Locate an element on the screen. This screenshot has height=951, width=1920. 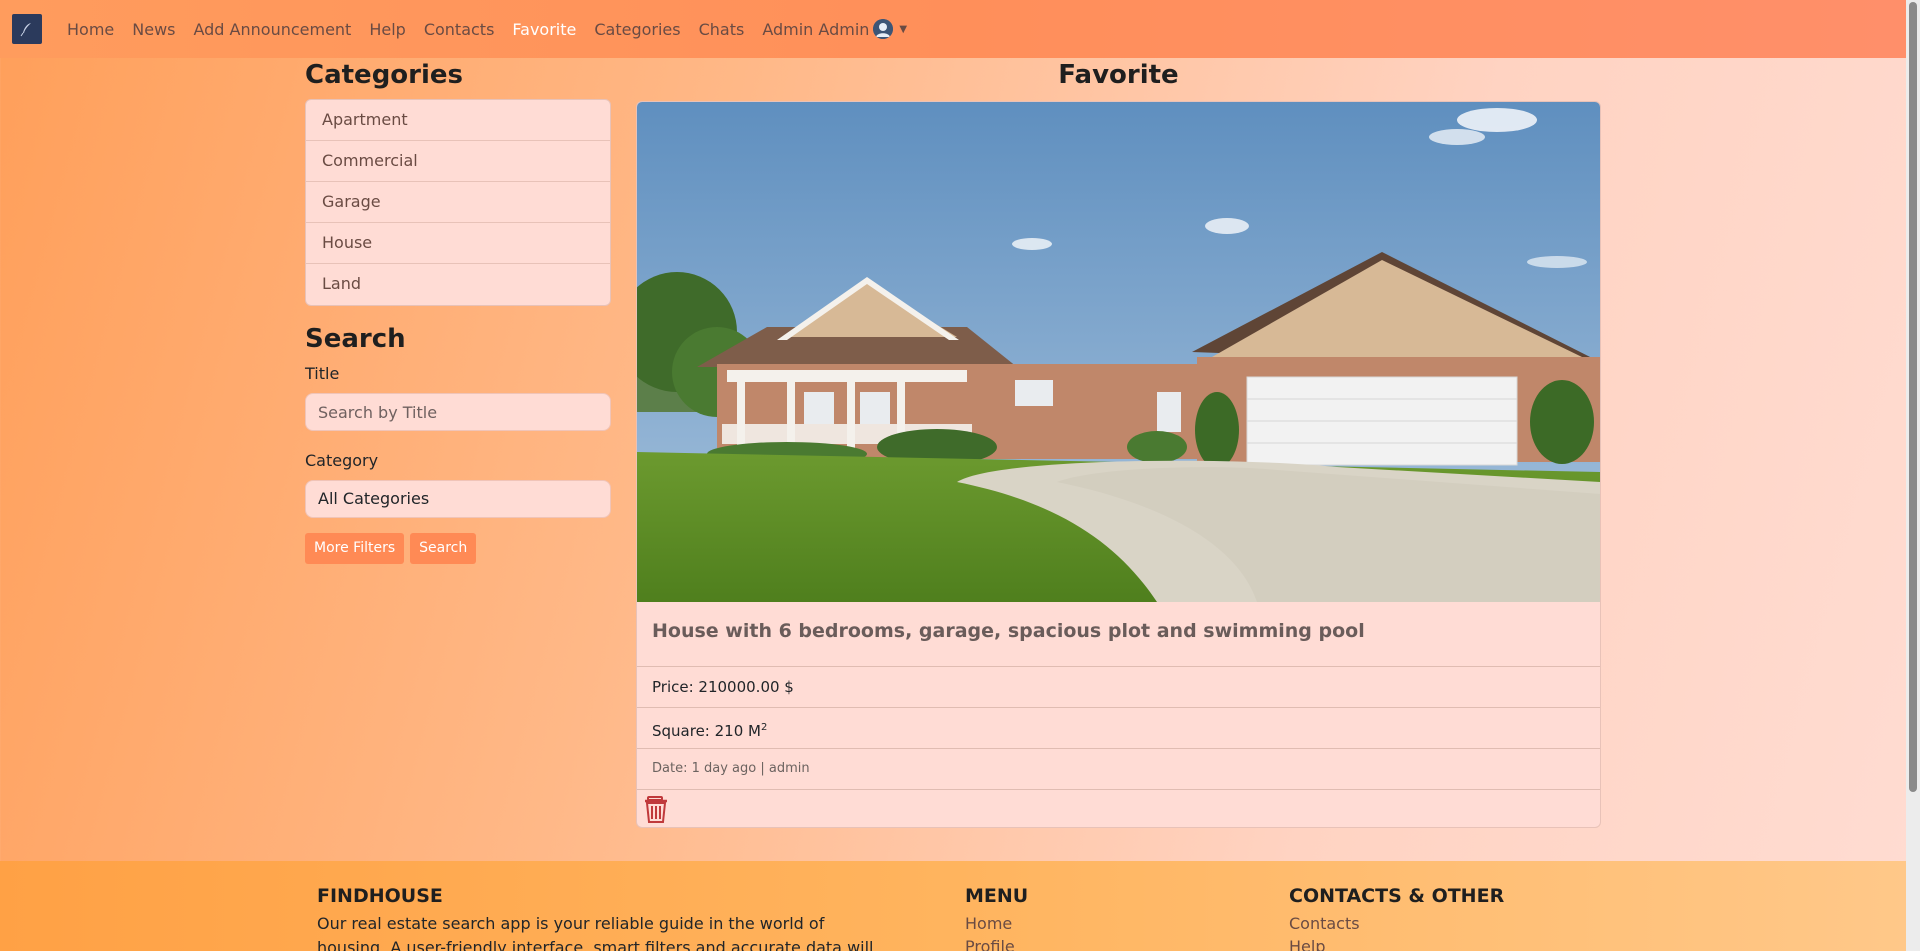
nav-link-home: Home is located at coordinates (90, 29).